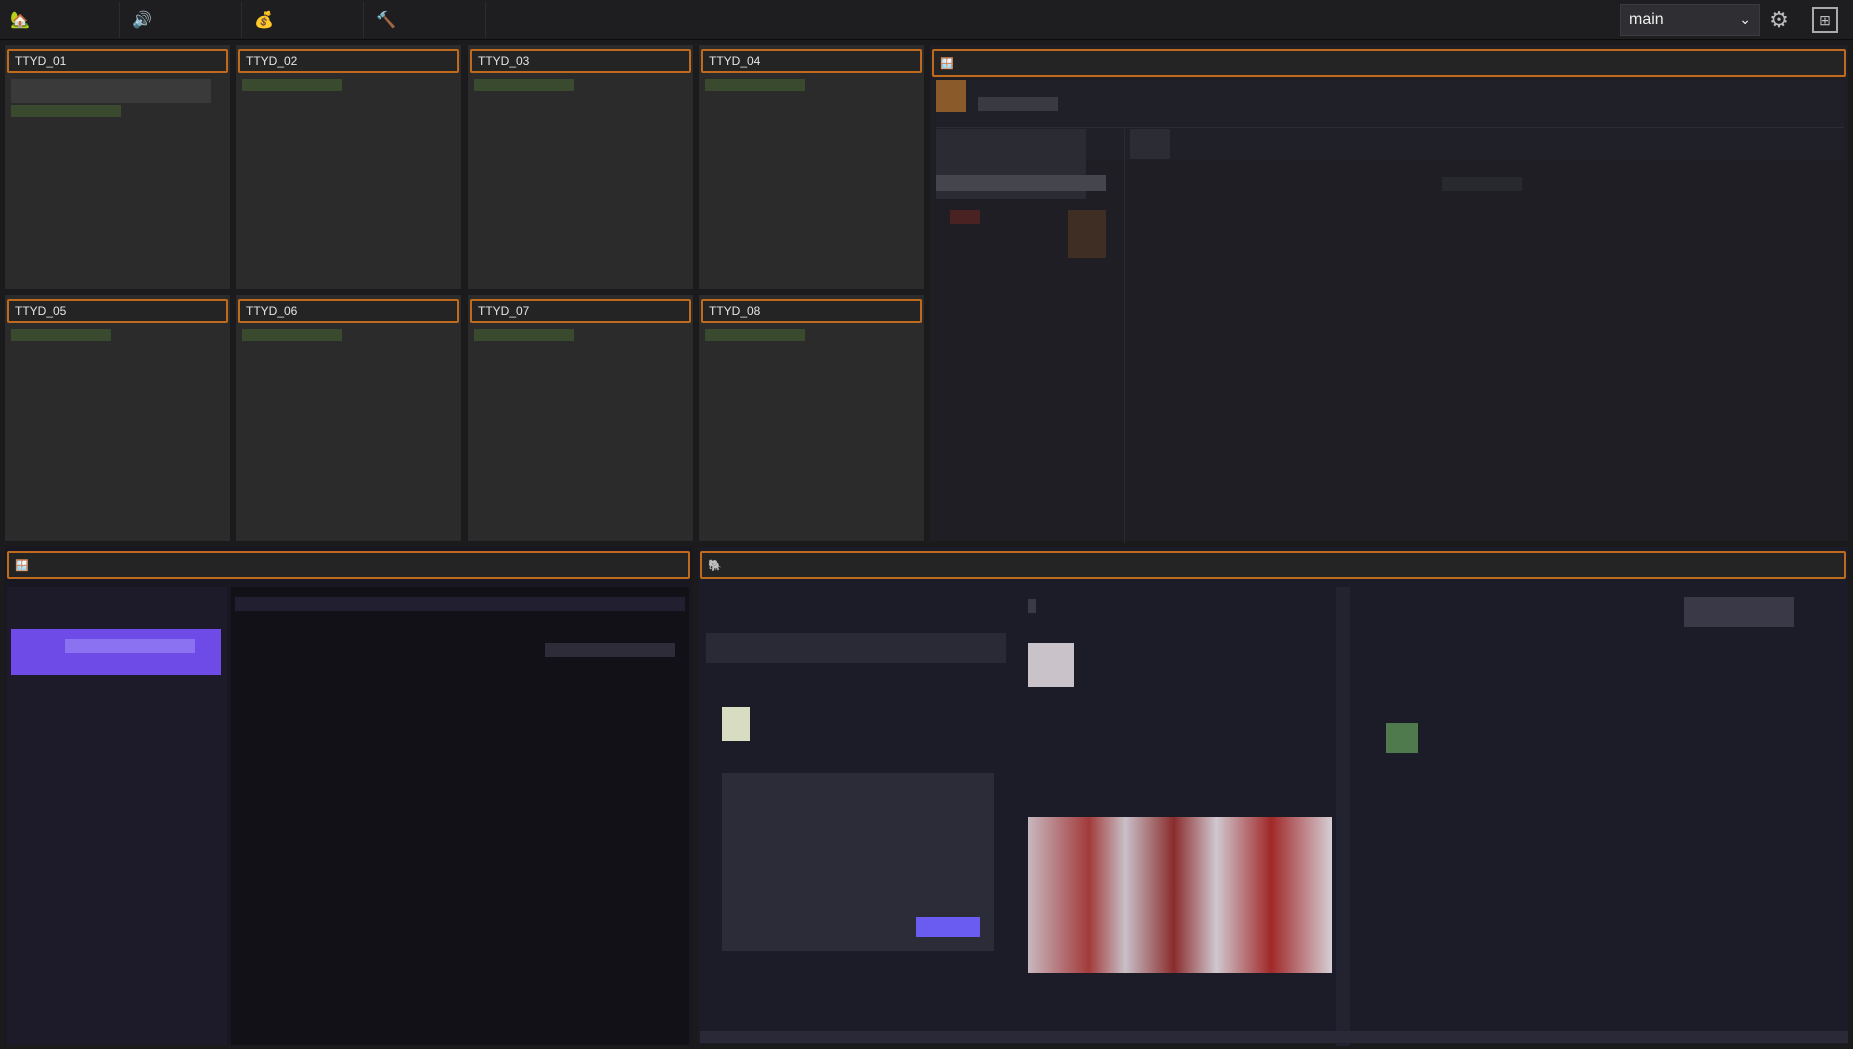 This screenshot has height=1049, width=1853. Describe the element at coordinates (926, 20) in the screenshot. I see `top-toolbar: 🏡 🔊 💰 🔨 main ⌄ ⚙ ⊞` at that location.